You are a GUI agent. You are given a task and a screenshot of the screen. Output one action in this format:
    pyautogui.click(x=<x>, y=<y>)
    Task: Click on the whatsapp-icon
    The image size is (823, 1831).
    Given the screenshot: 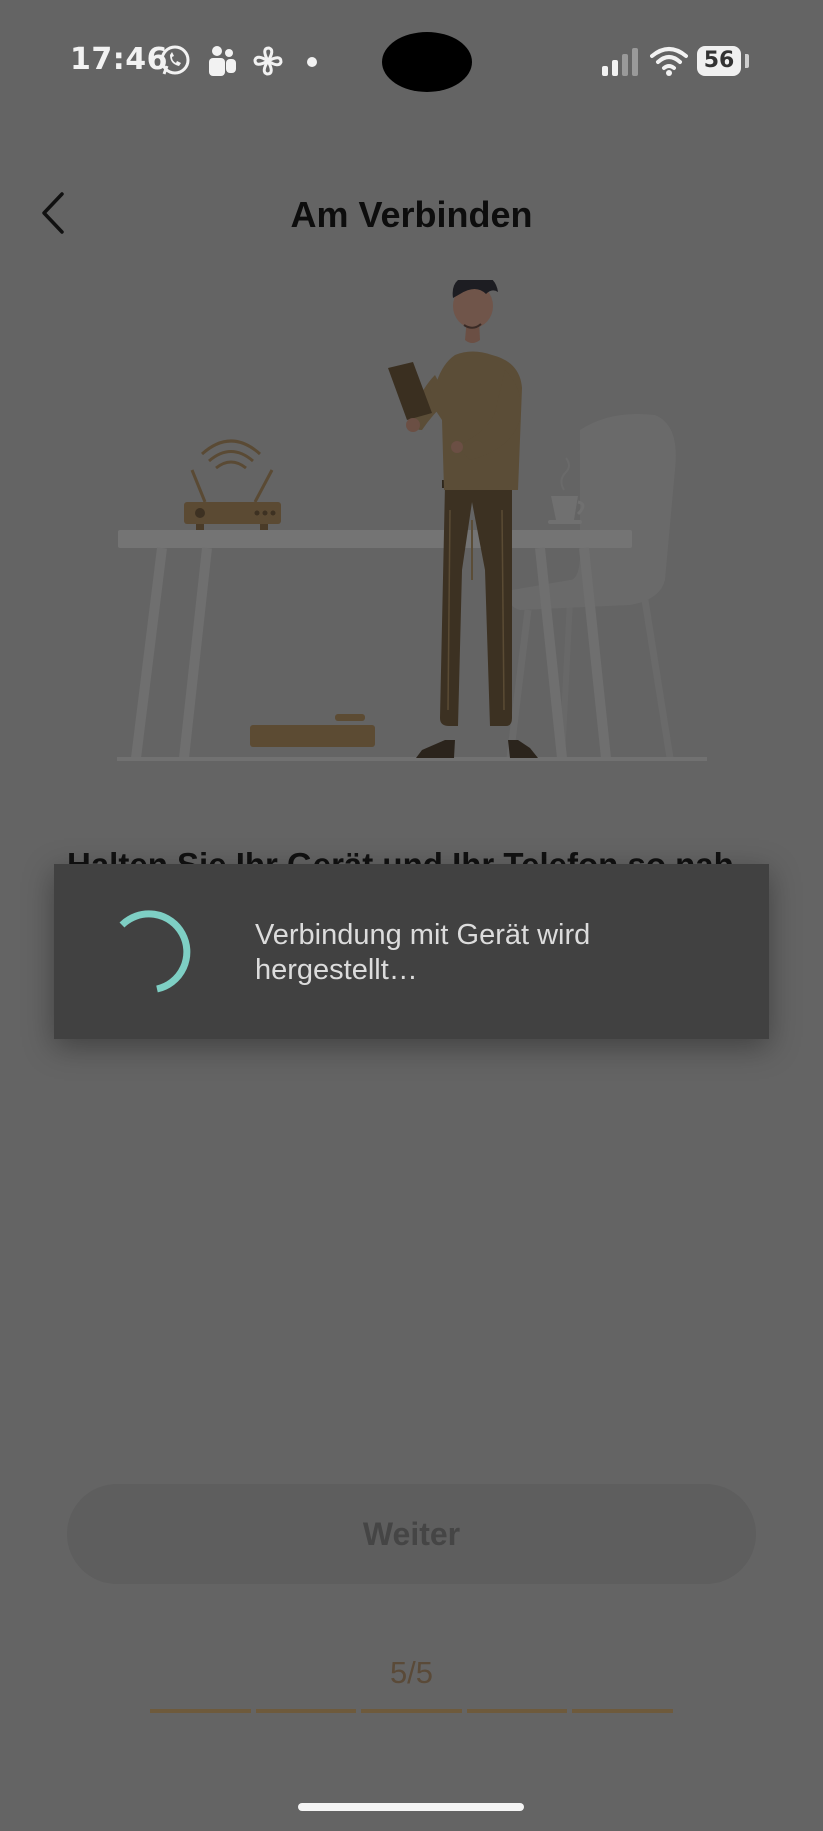 What is the action you would take?
    pyautogui.click(x=175, y=60)
    